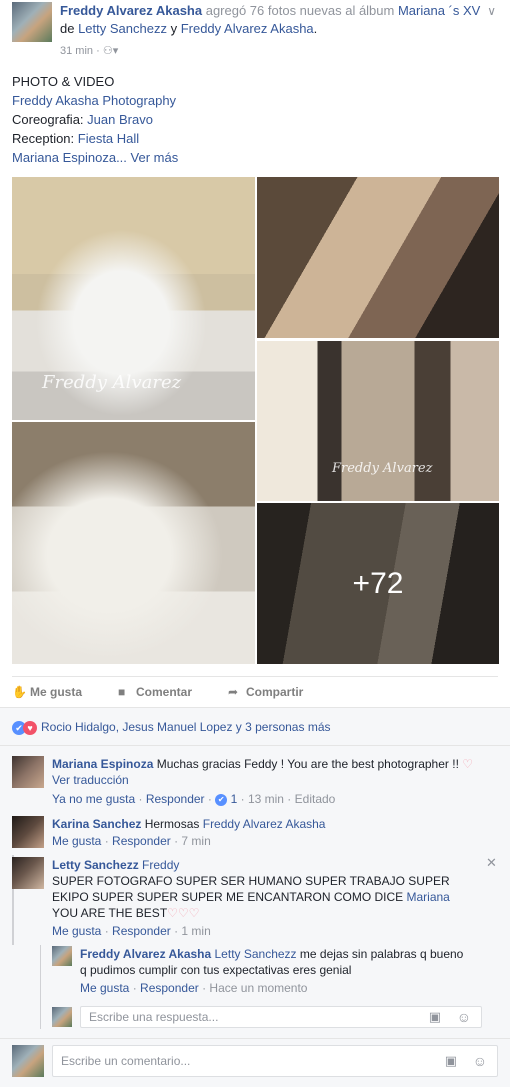 This screenshot has width=510, height=1087. I want to click on tagged-user-1: Letty Sanchezz, so click(122, 28).